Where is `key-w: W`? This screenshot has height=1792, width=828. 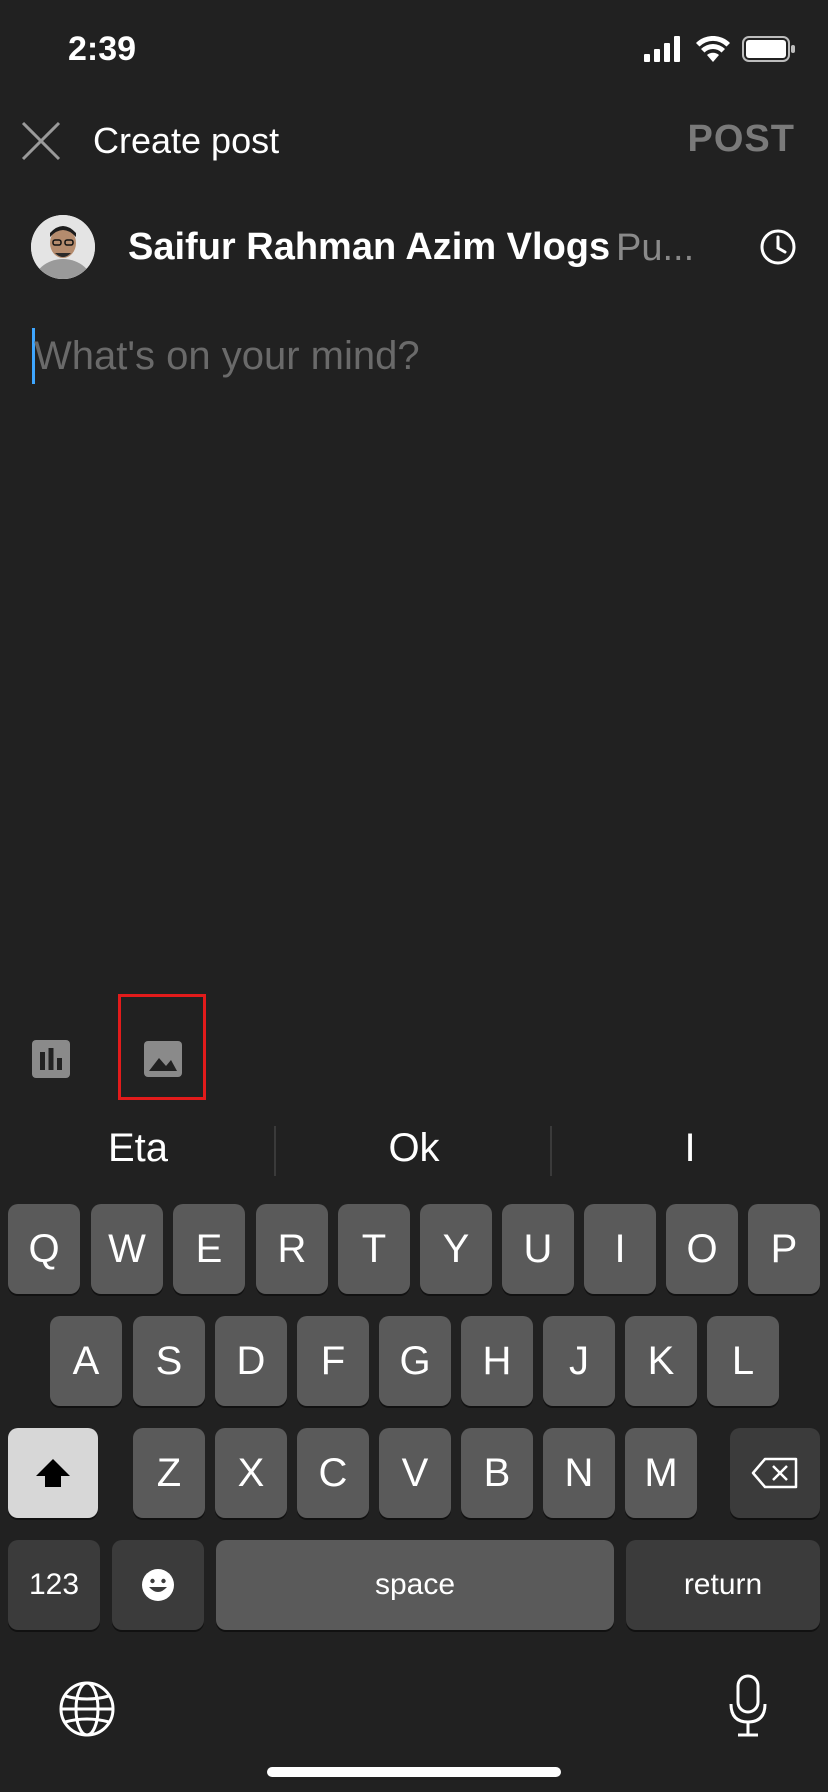
key-w: W is located at coordinates (127, 1249).